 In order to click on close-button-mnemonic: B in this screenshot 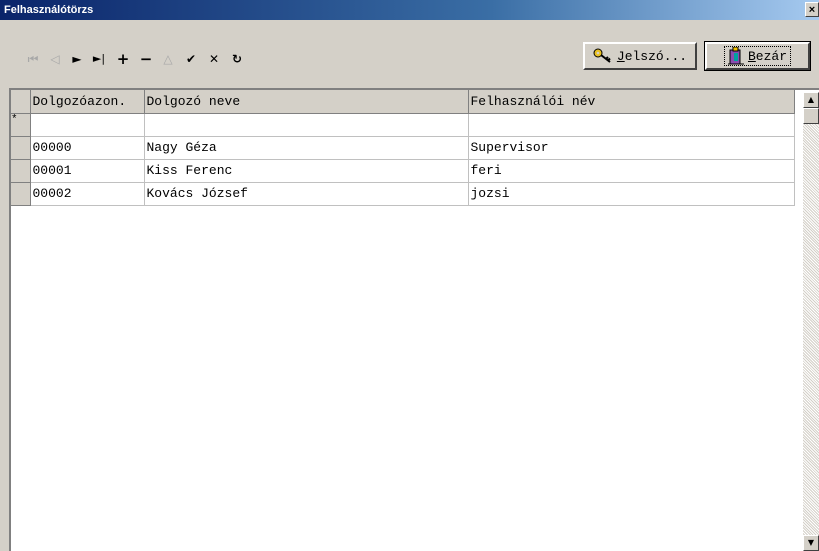, I will do `click(751, 56)`.